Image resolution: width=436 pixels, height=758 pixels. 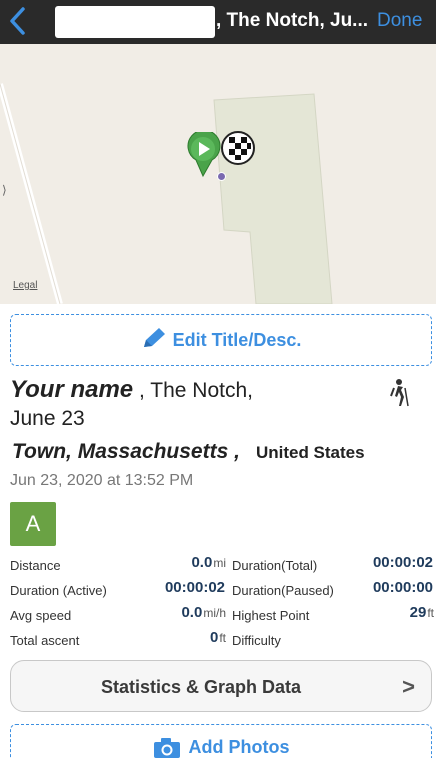 What do you see at coordinates (41, 615) in the screenshot?
I see `stat-label: Avg speed` at bounding box center [41, 615].